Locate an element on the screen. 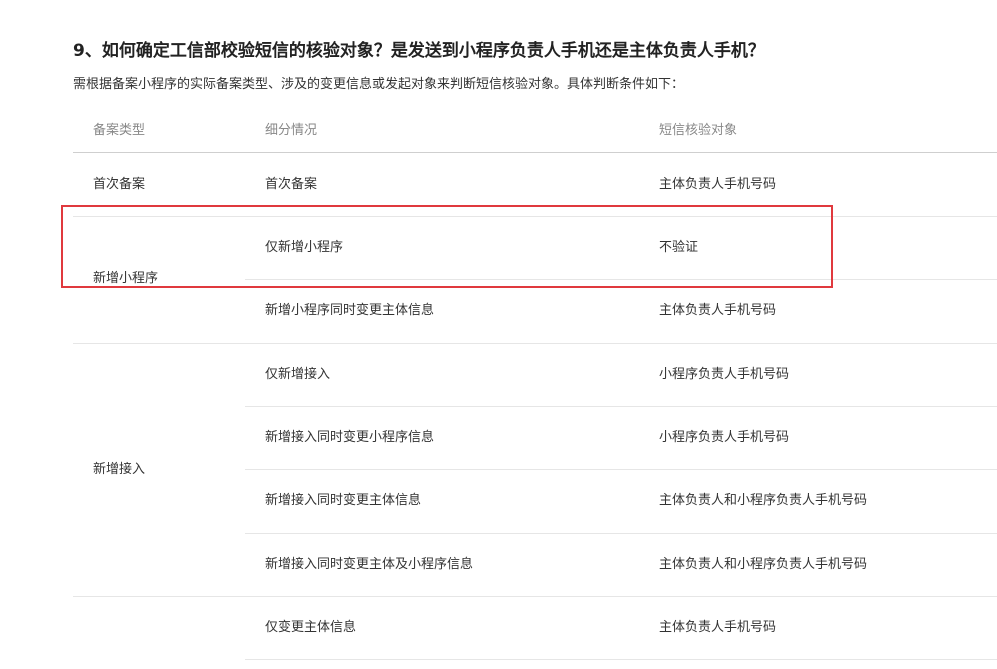  sub-case-cell: 新增接入同时变更主体信息 is located at coordinates (343, 500).